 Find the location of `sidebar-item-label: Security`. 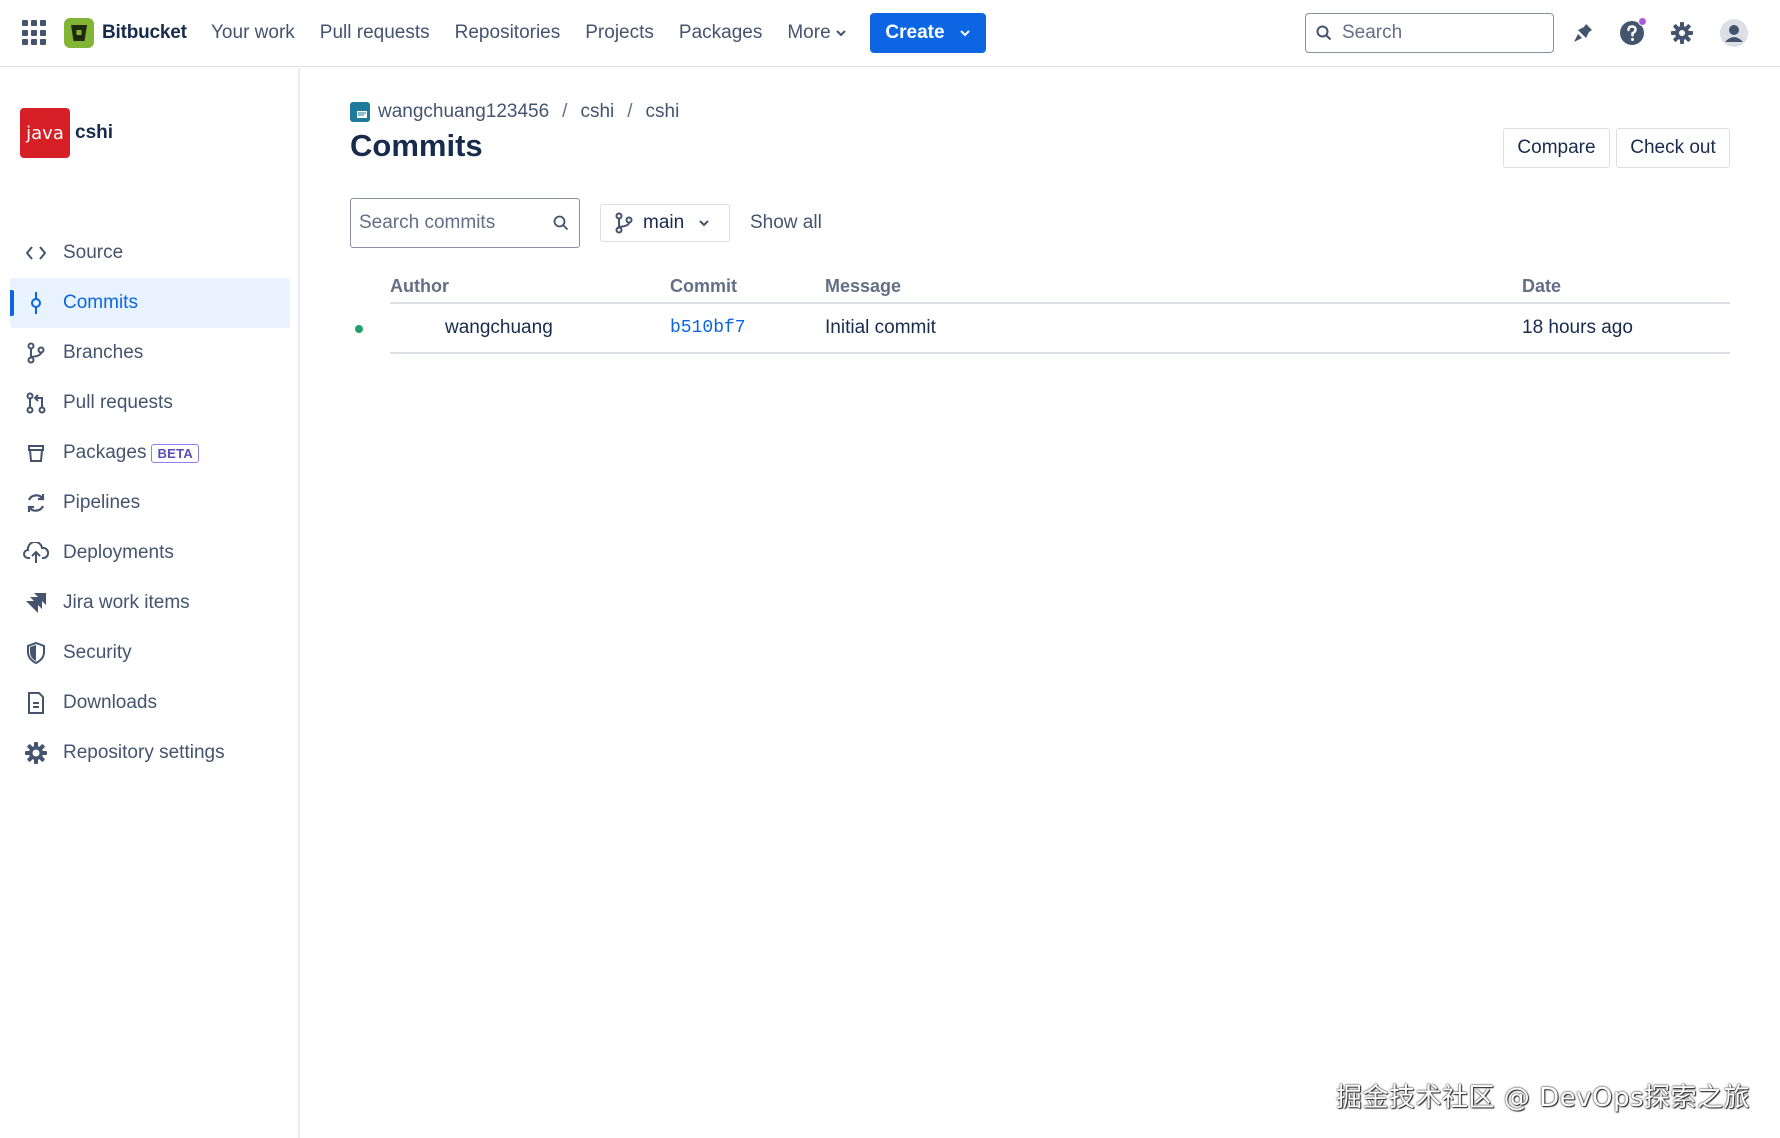

sidebar-item-label: Security is located at coordinates (97, 652).